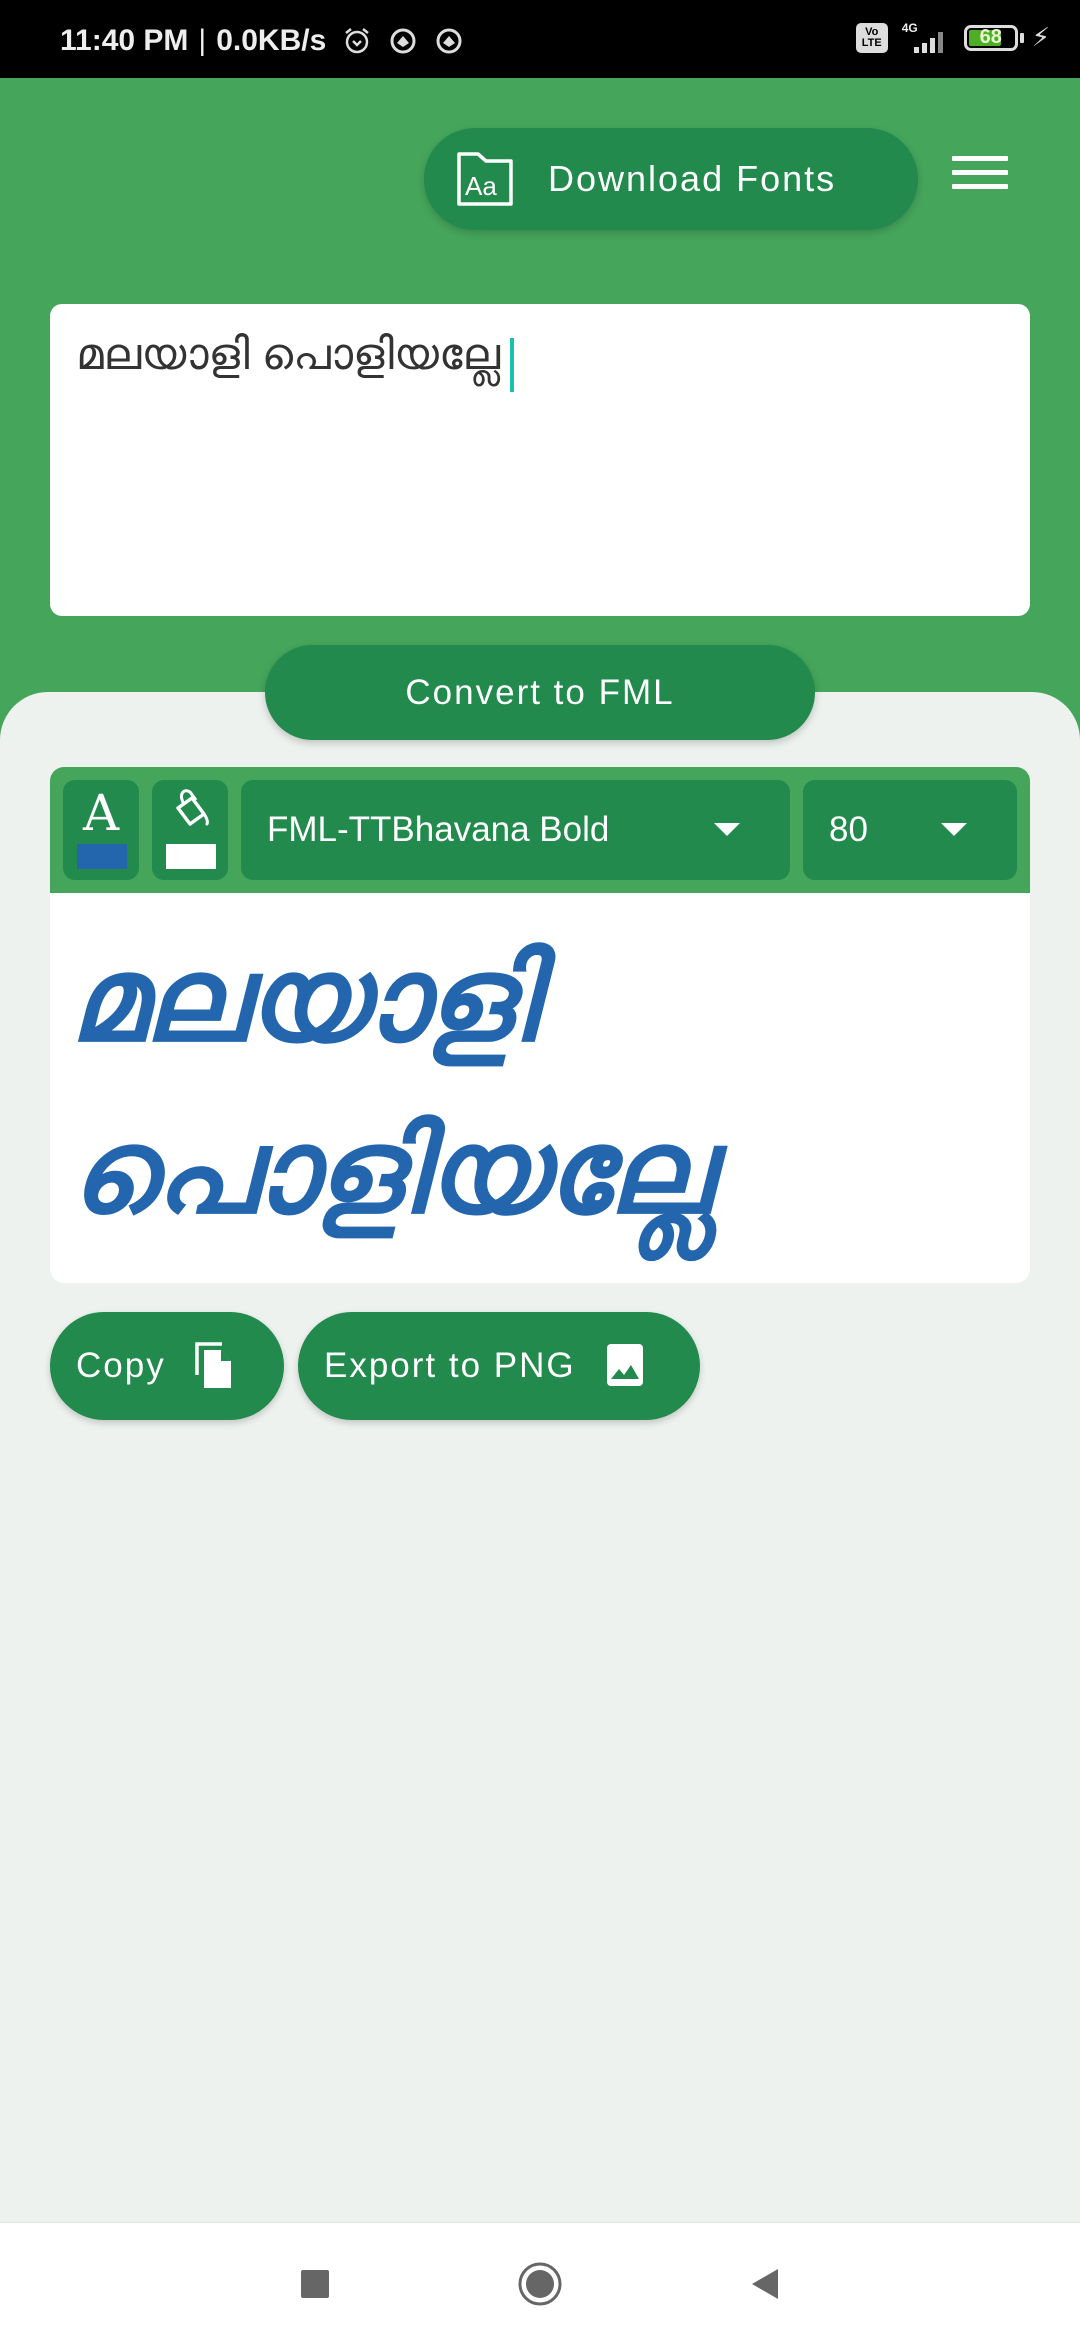 The image size is (1080, 2341). I want to click on signal-icon: 4G, so click(925, 36).